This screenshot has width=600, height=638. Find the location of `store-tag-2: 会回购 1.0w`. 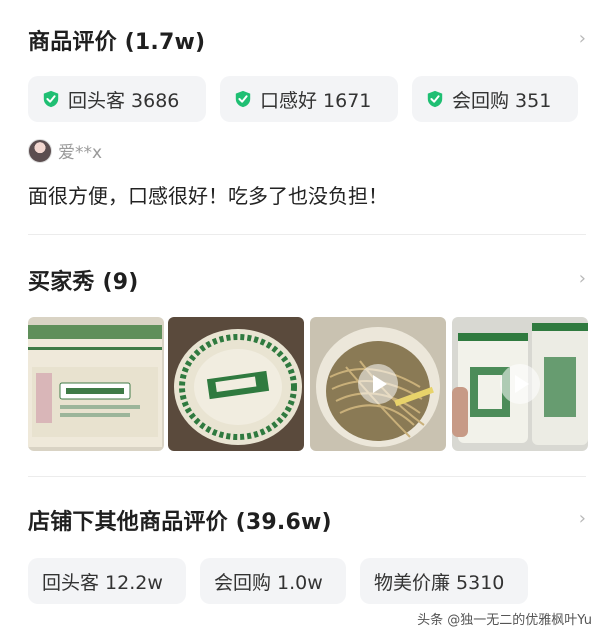

store-tag-2: 会回购 1.0w is located at coordinates (273, 581).